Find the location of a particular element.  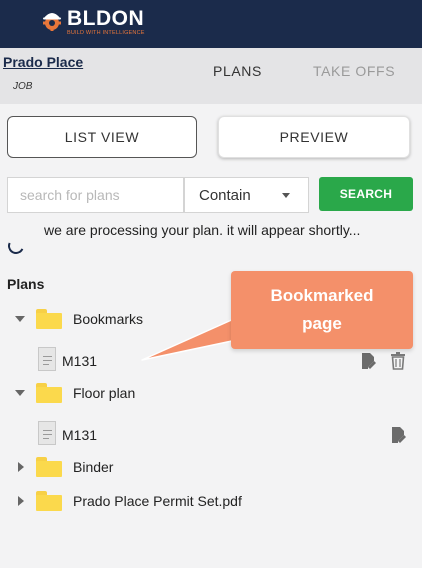

tree-folder-binder: Binder is located at coordinates (211, 468).